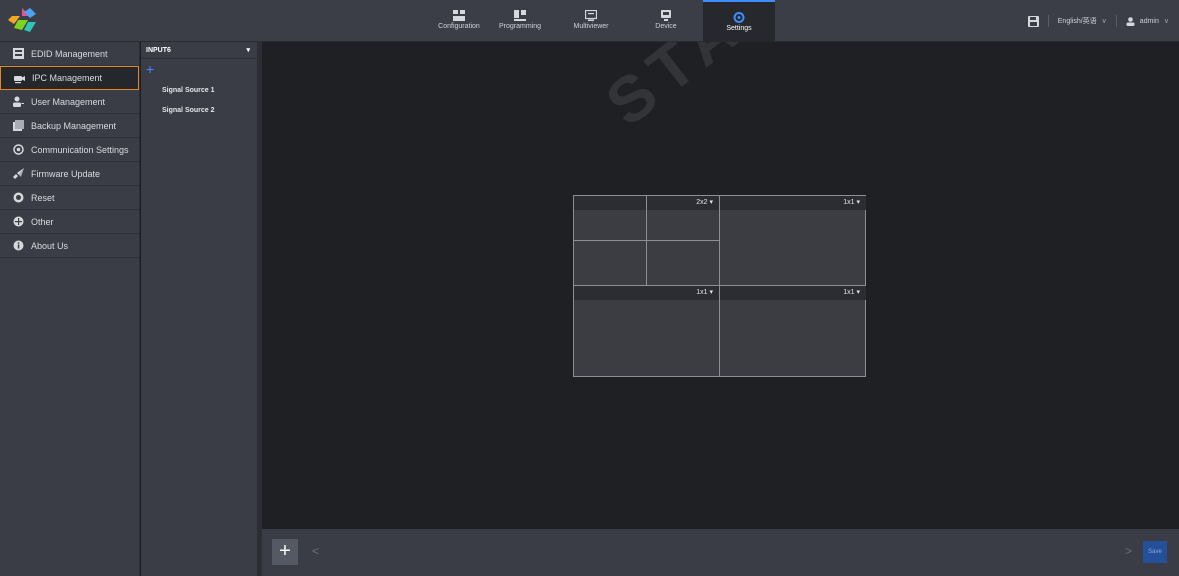 This screenshot has height=576, width=1179. I want to click on chevron-left-icon: <, so click(315, 551).